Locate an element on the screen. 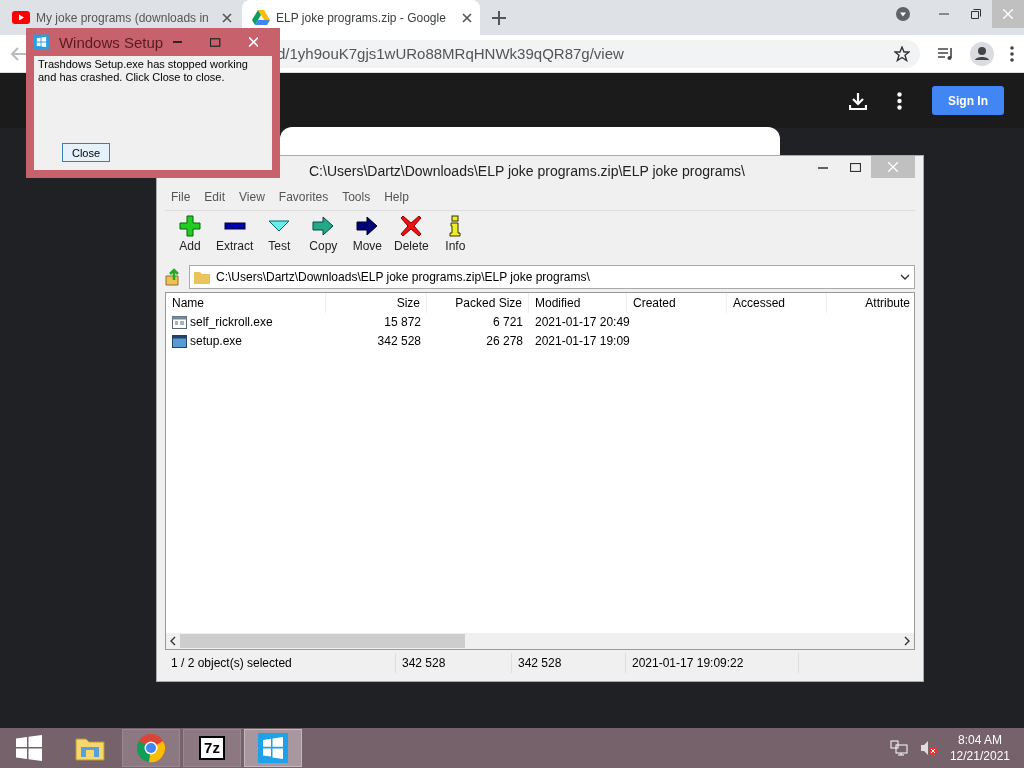 The height and width of the screenshot is (768, 1024). table-cell-text: 2021-01-17 19:09 is located at coordinates (580, 341).